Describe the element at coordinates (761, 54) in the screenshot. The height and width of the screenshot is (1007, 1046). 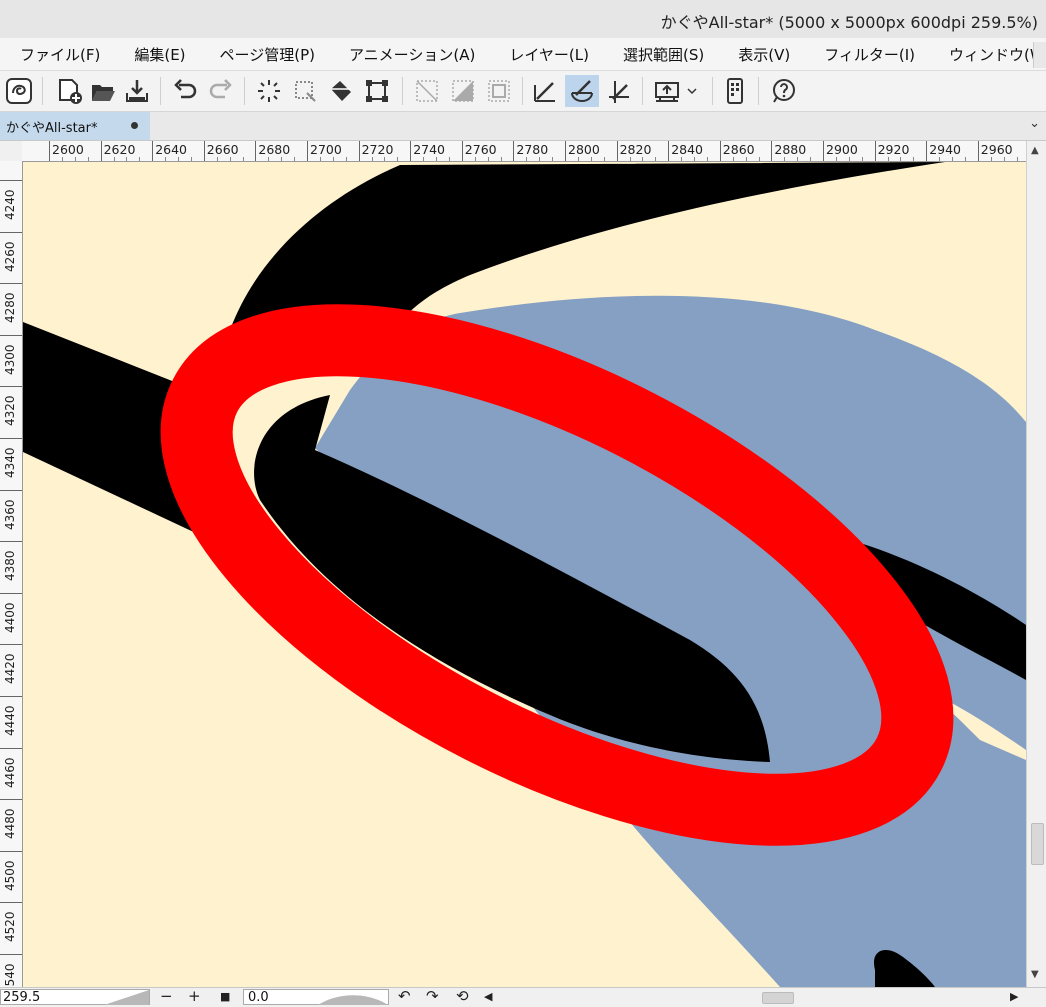
I see `menu-view: 表示(V)` at that location.